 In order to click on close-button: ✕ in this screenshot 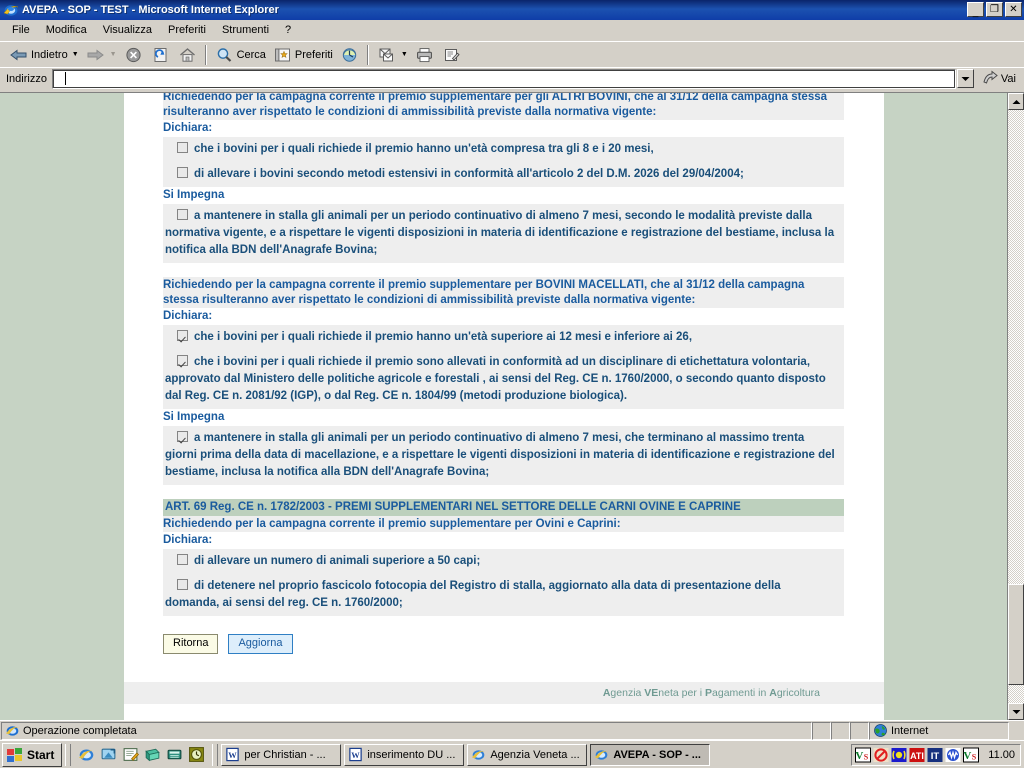, I will do `click(1013, 9)`.